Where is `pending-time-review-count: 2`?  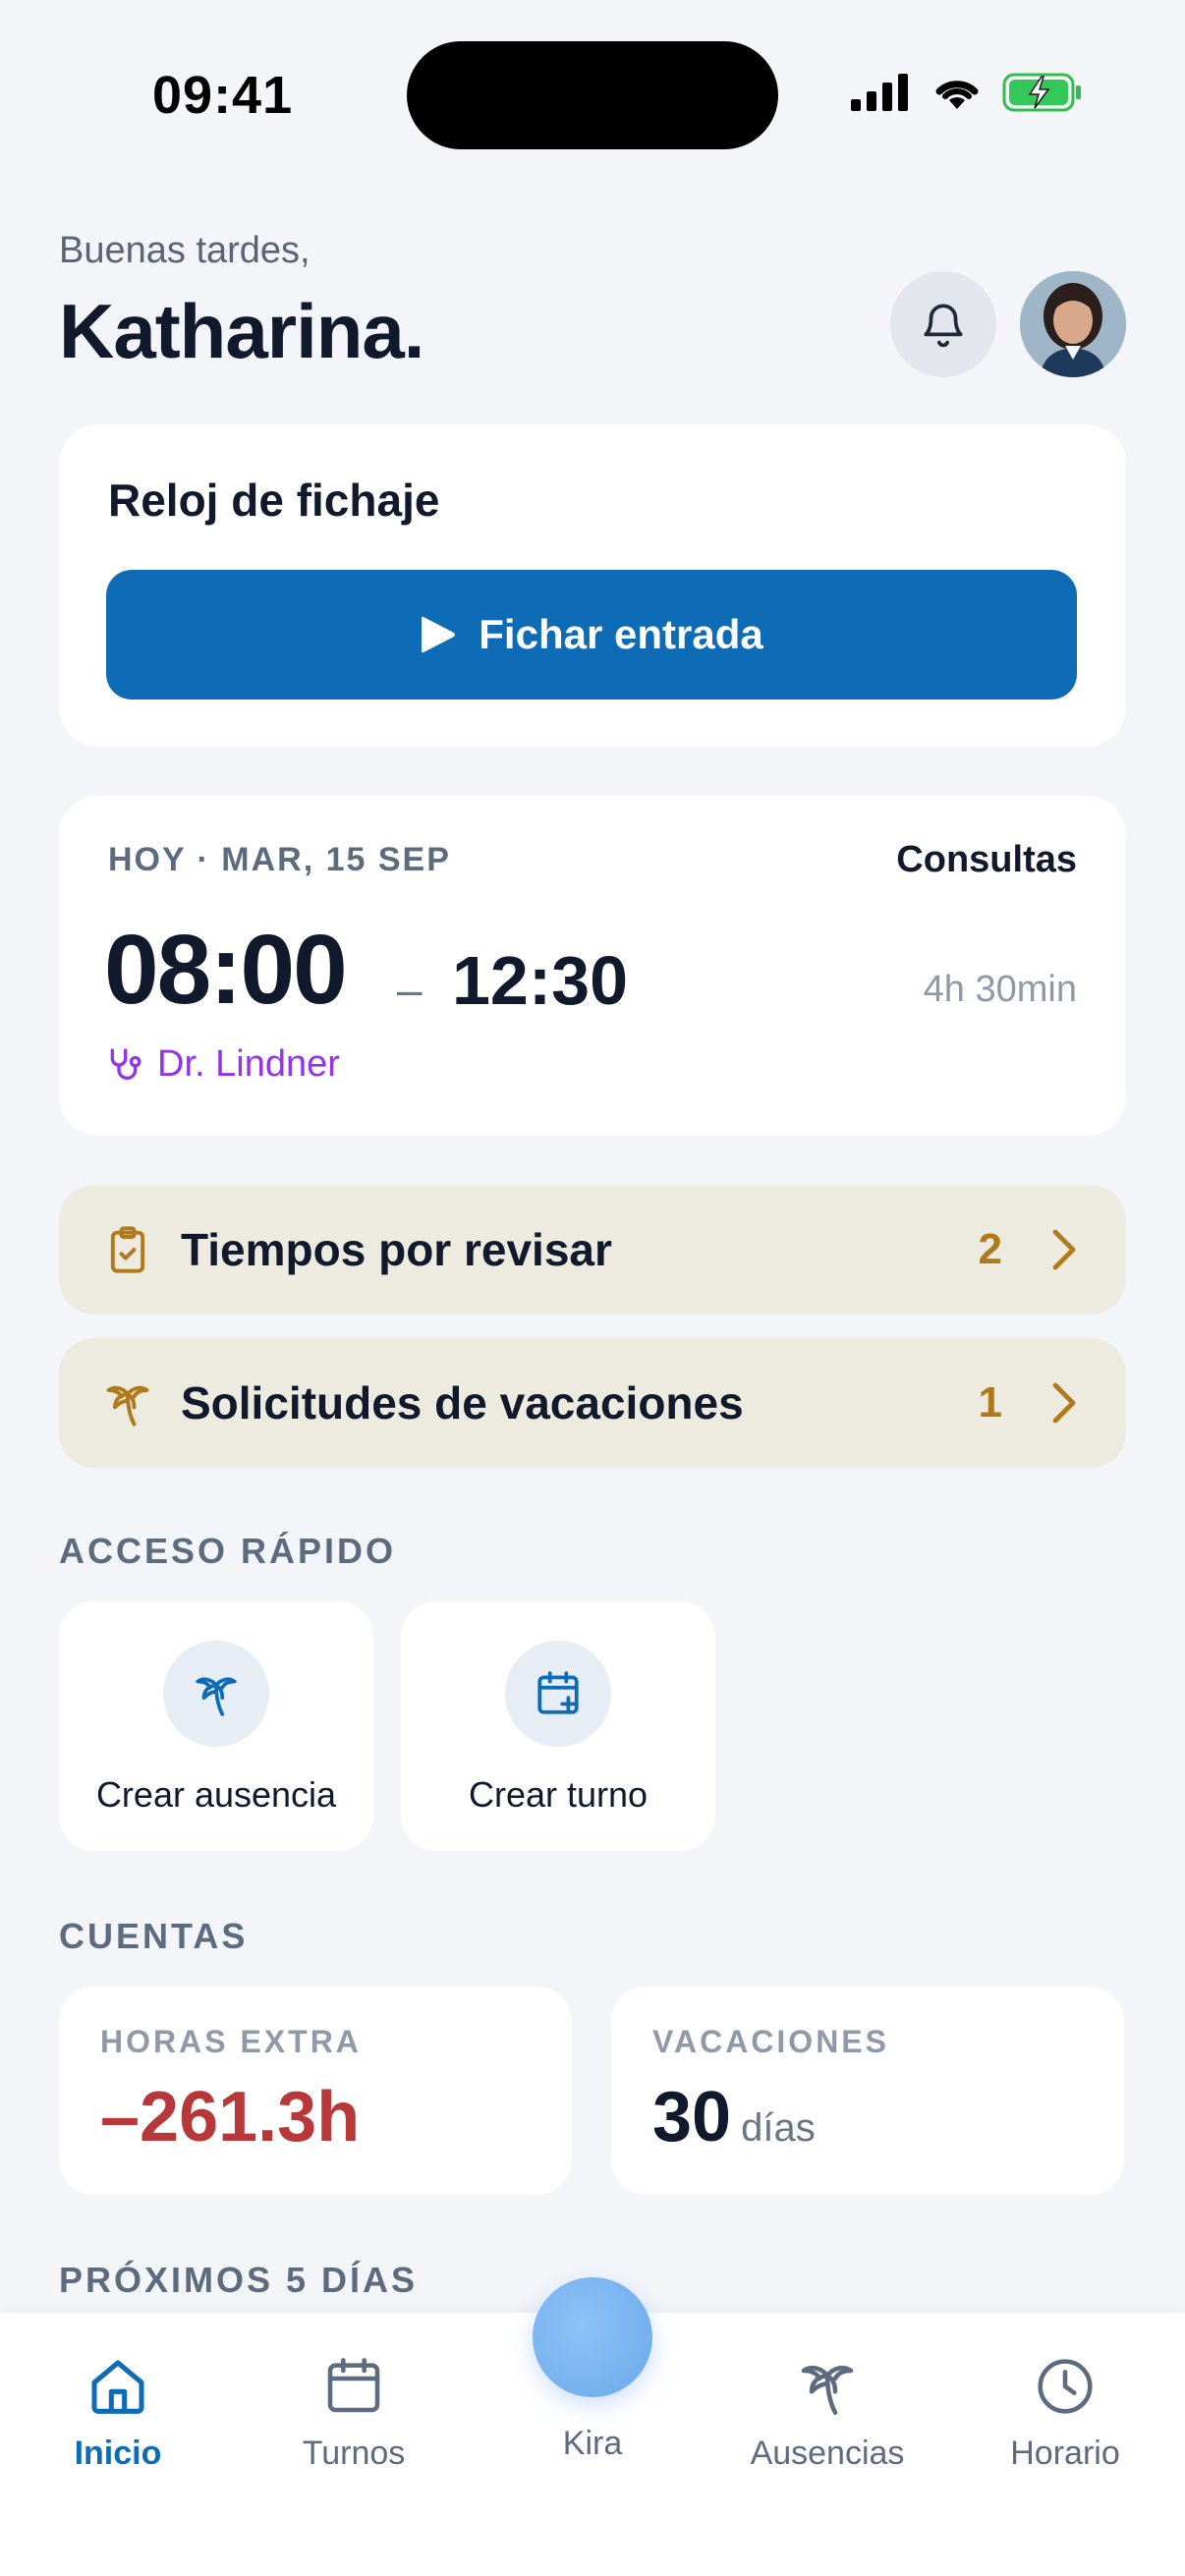 pending-time-review-count: 2 is located at coordinates (990, 1249).